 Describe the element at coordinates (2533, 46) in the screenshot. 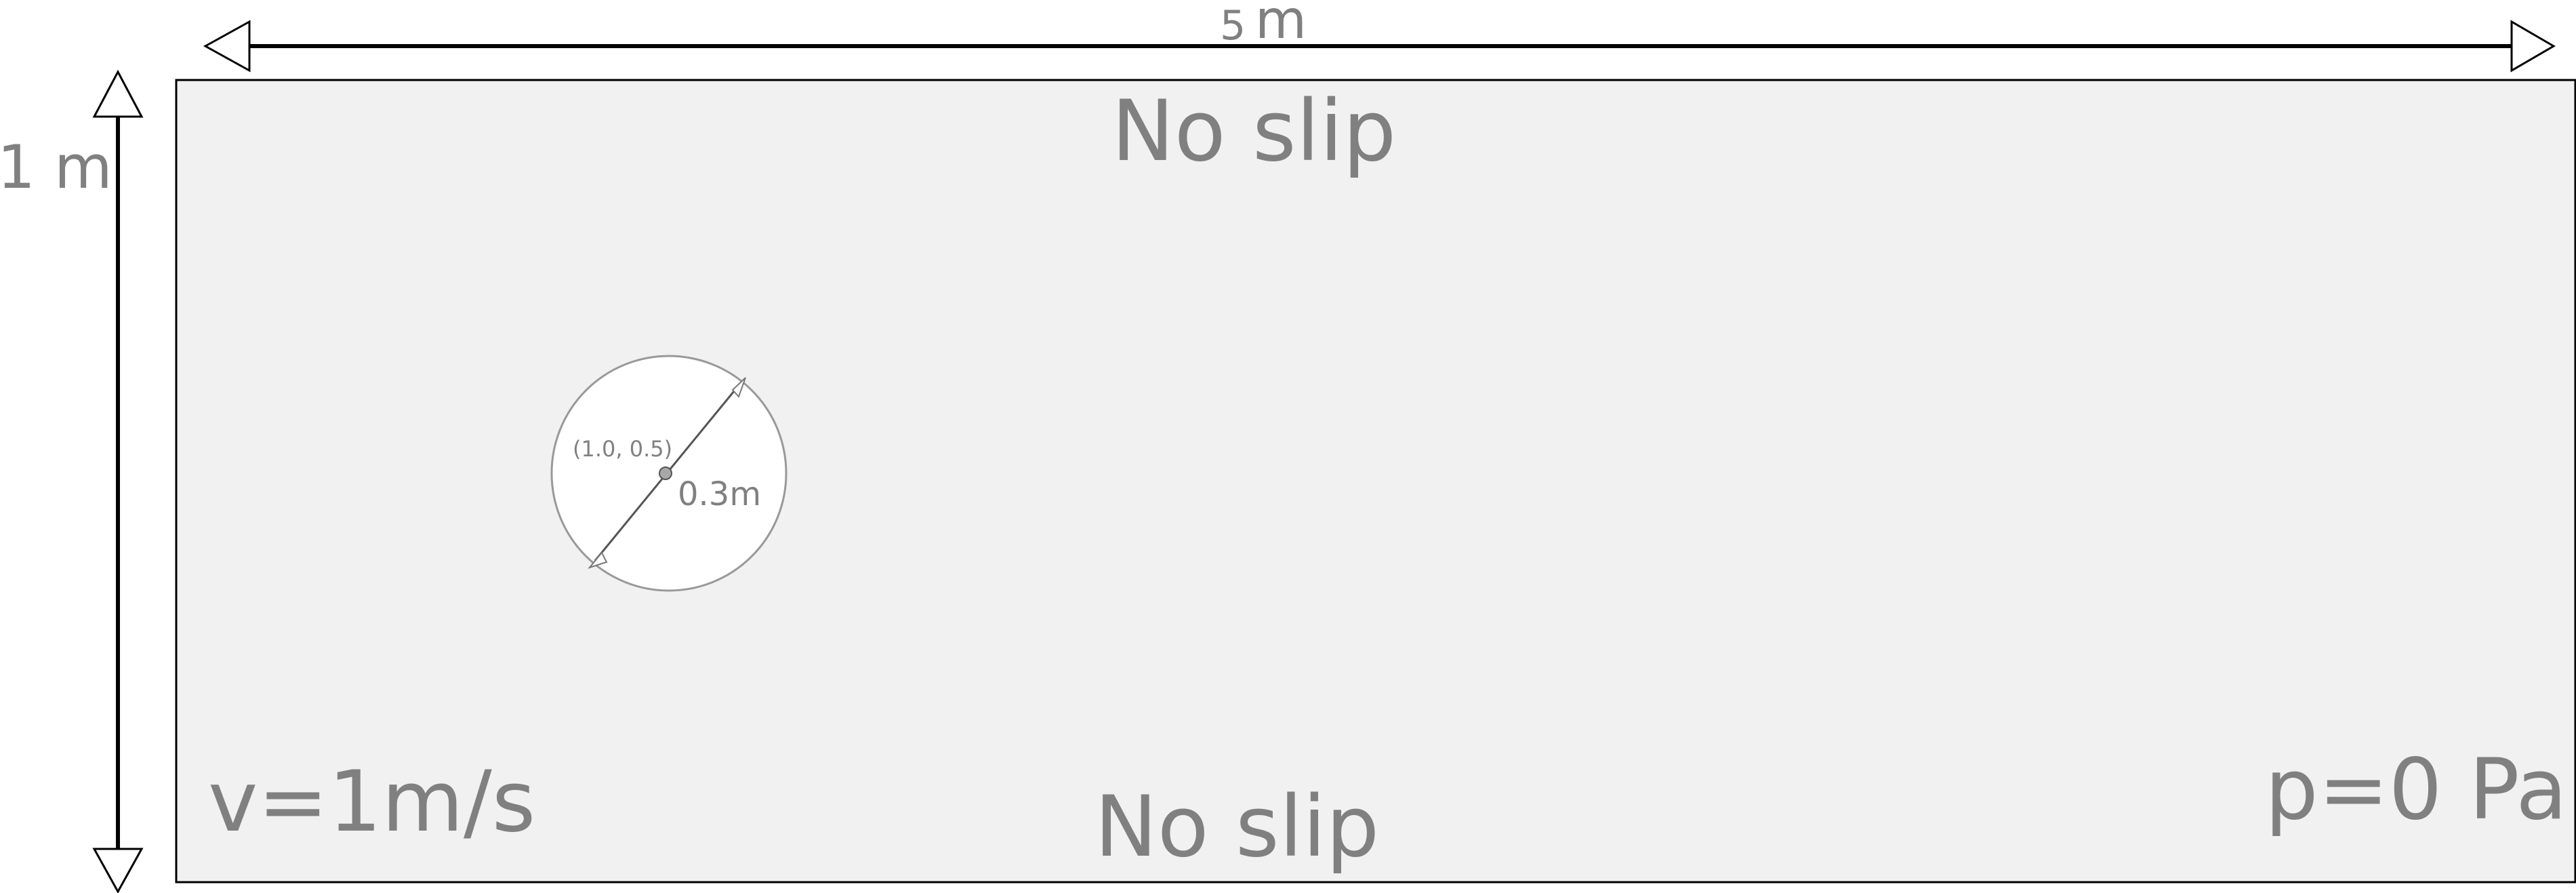

I see `right-arrowhead-icon` at that location.